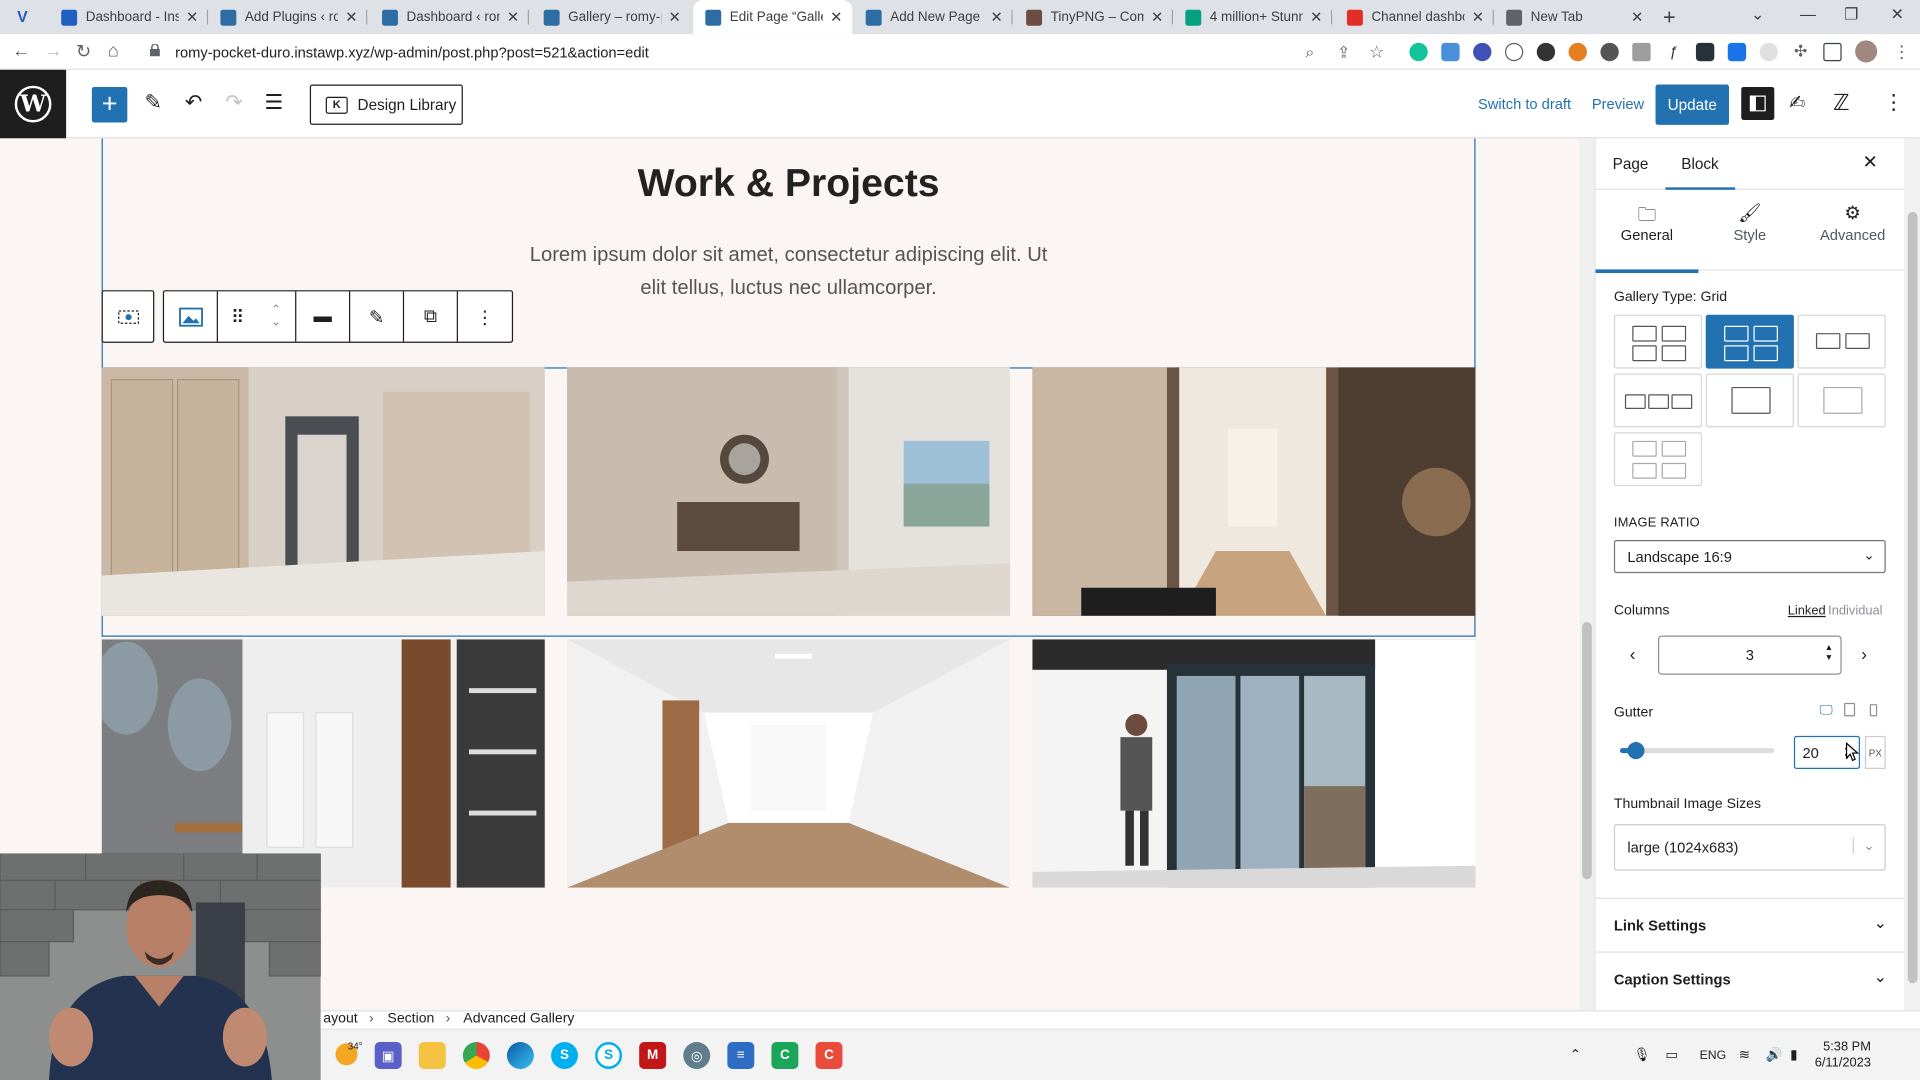 This screenshot has width=1920, height=1080. What do you see at coordinates (1808, 14) in the screenshot?
I see `minimize-icon: —` at bounding box center [1808, 14].